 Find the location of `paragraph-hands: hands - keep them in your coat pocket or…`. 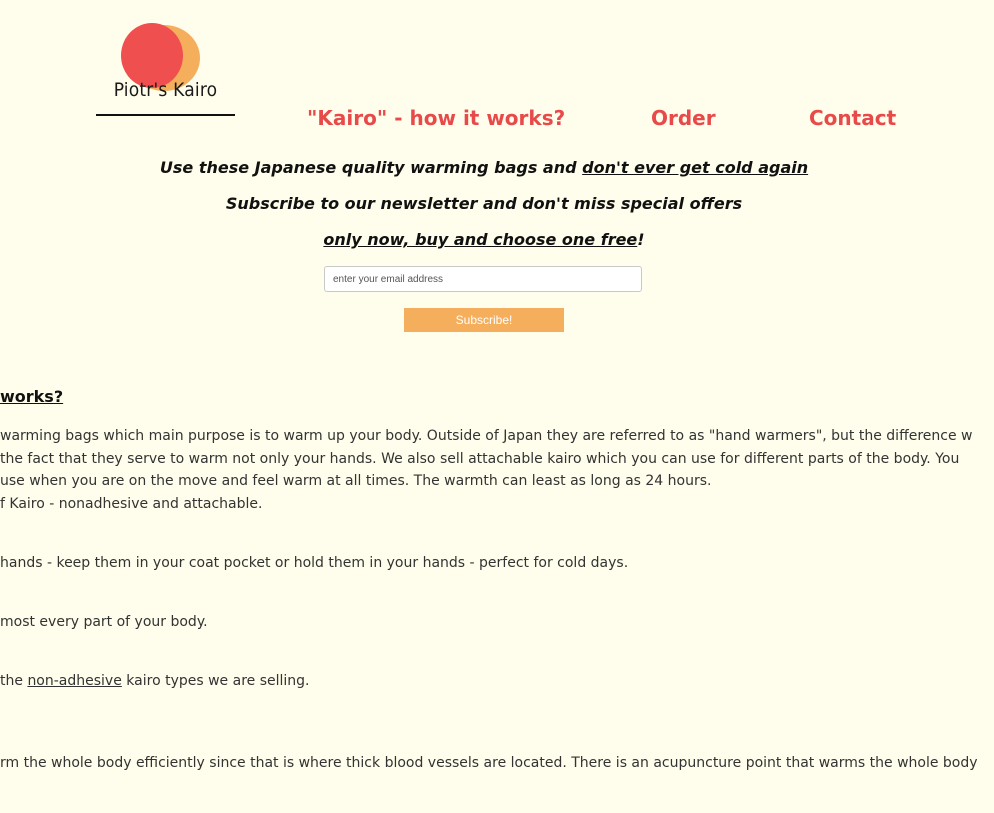

paragraph-hands: hands - keep them in your coat pocket or… is located at coordinates (314, 563).